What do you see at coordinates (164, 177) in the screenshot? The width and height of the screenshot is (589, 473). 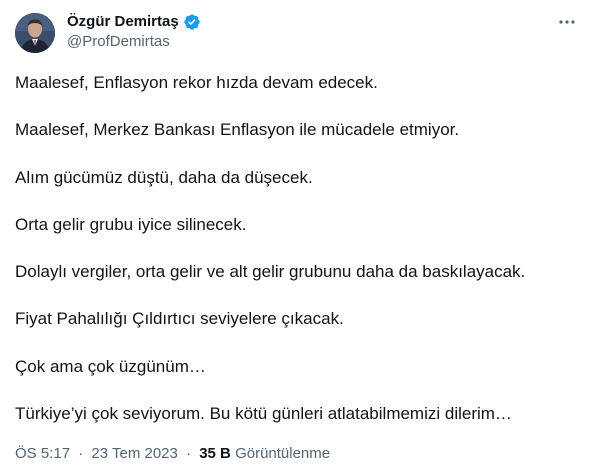 I see `tweet-line: Alım gücümüz düştü, daha da düşecek.` at bounding box center [164, 177].